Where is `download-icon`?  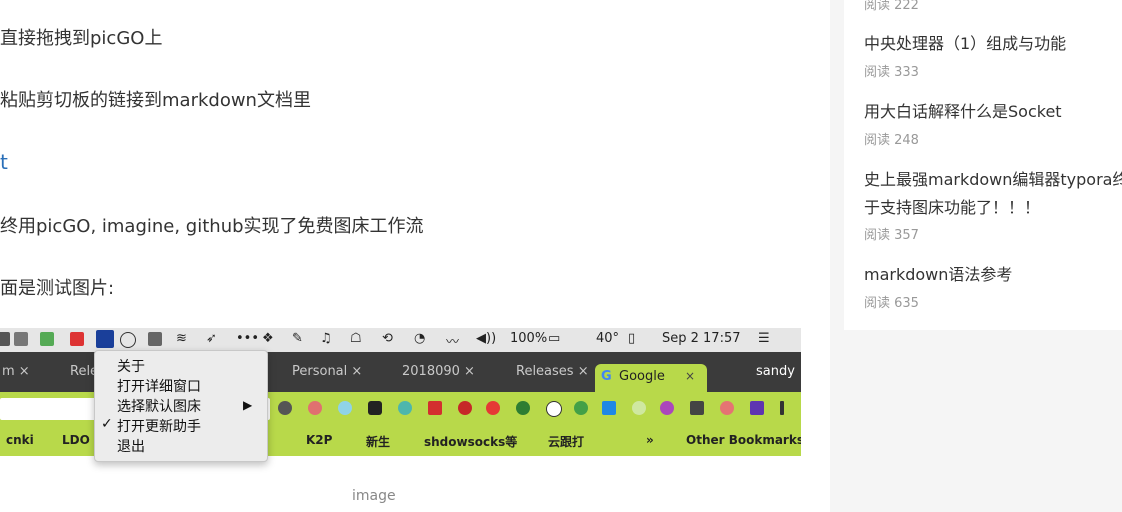 download-icon is located at coordinates (697, 408).